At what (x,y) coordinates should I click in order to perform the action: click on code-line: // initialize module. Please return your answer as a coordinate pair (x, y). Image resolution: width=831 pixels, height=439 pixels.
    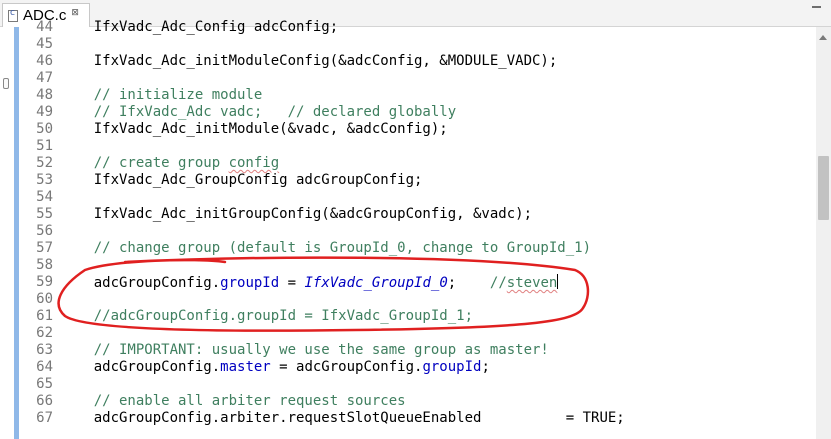
    Looking at the image, I should click on (161, 95).